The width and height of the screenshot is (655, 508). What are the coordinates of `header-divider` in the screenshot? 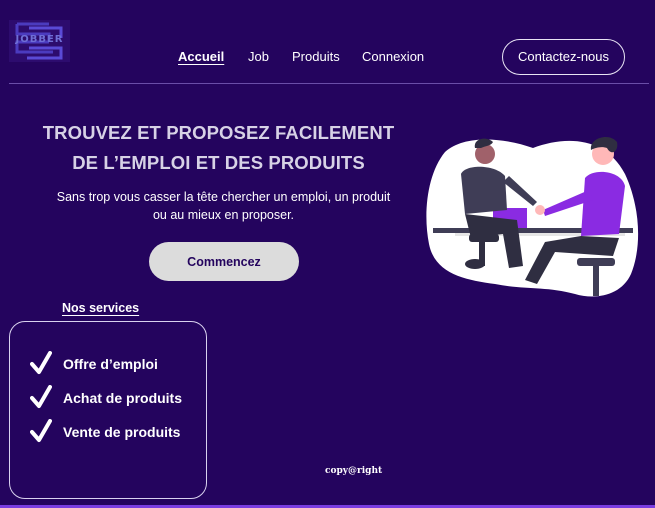 It's located at (329, 83).